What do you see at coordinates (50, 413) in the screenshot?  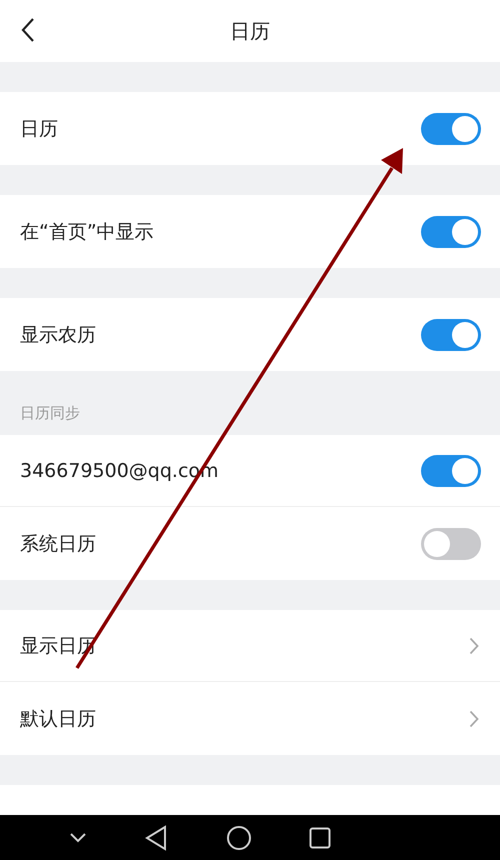 I see `section-header: 日历同步` at bounding box center [50, 413].